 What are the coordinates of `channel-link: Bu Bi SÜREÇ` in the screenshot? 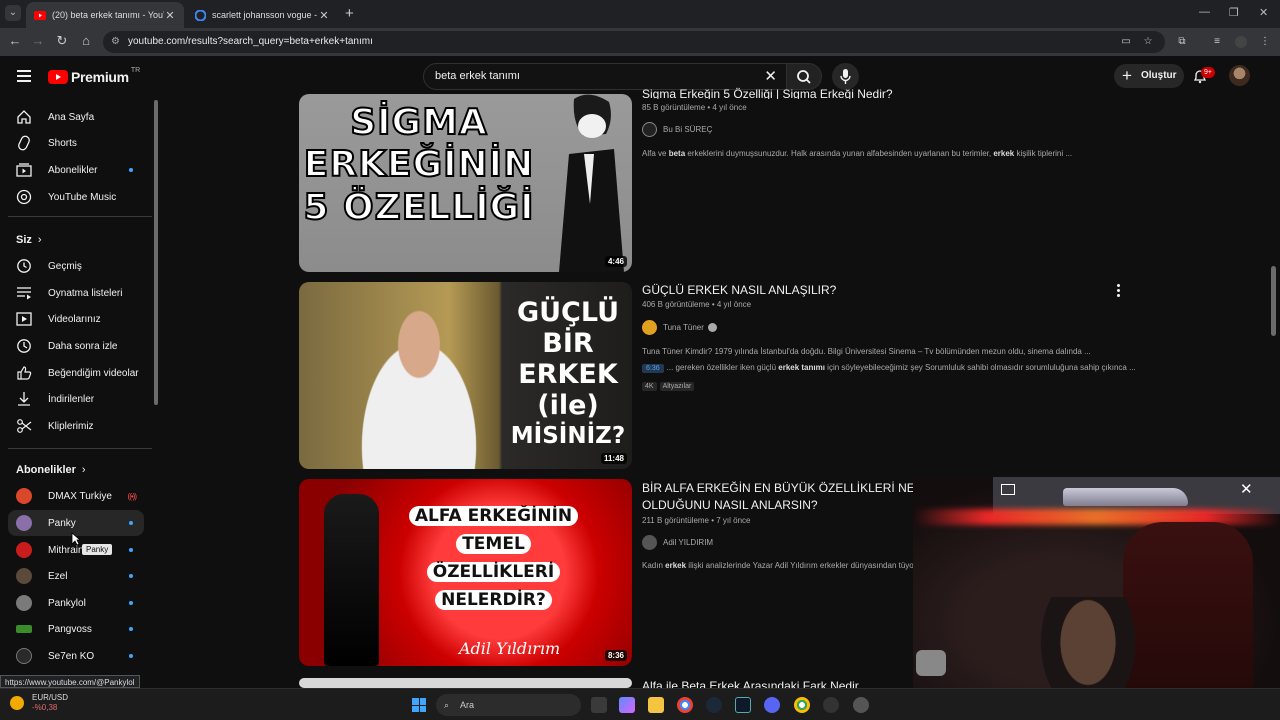 It's located at (677, 129).